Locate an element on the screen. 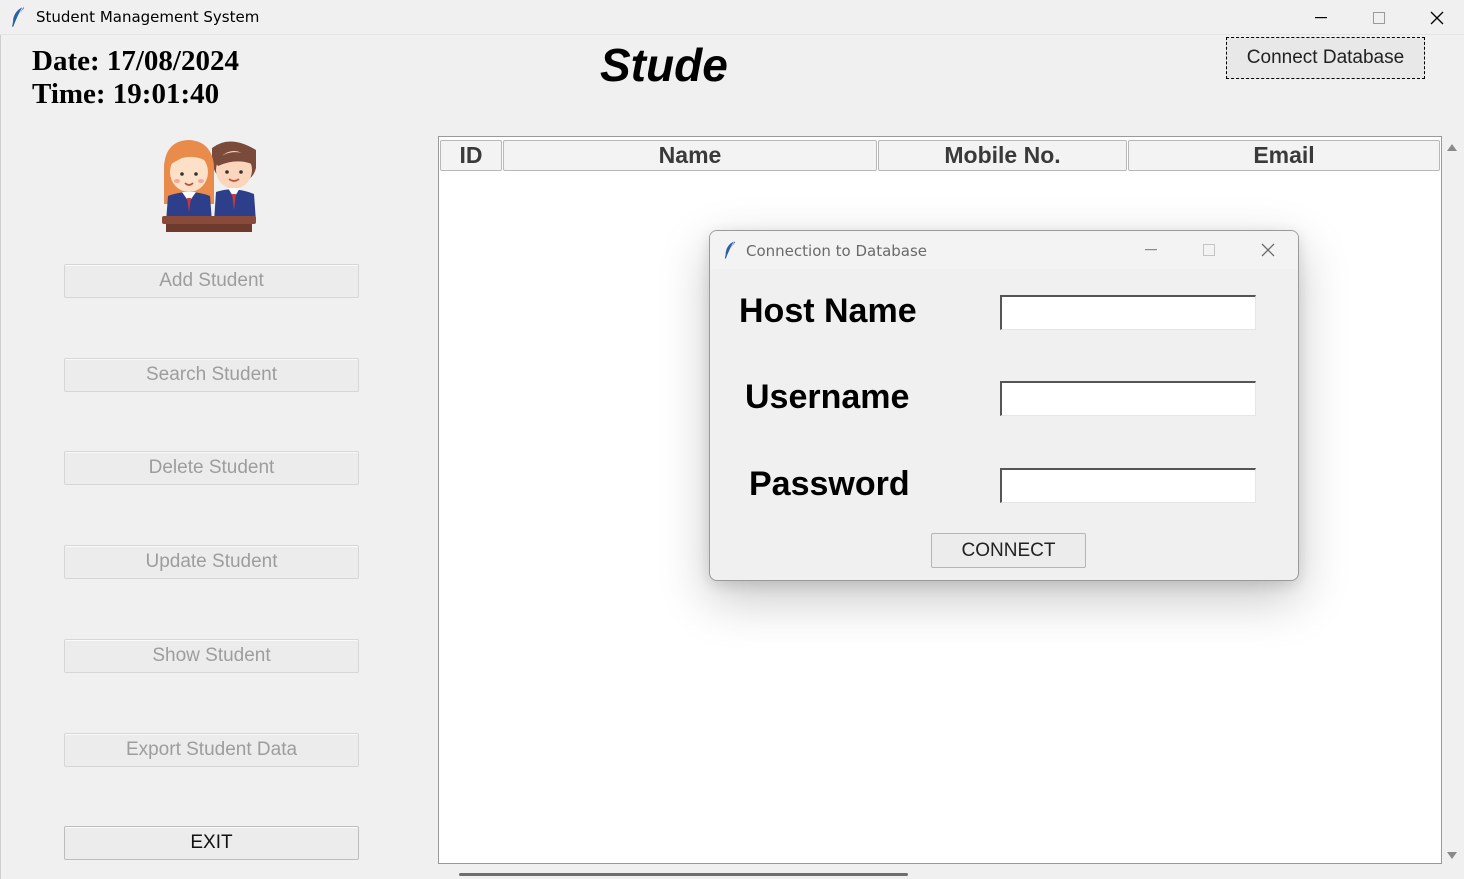  close-button is located at coordinates (1436, 17).